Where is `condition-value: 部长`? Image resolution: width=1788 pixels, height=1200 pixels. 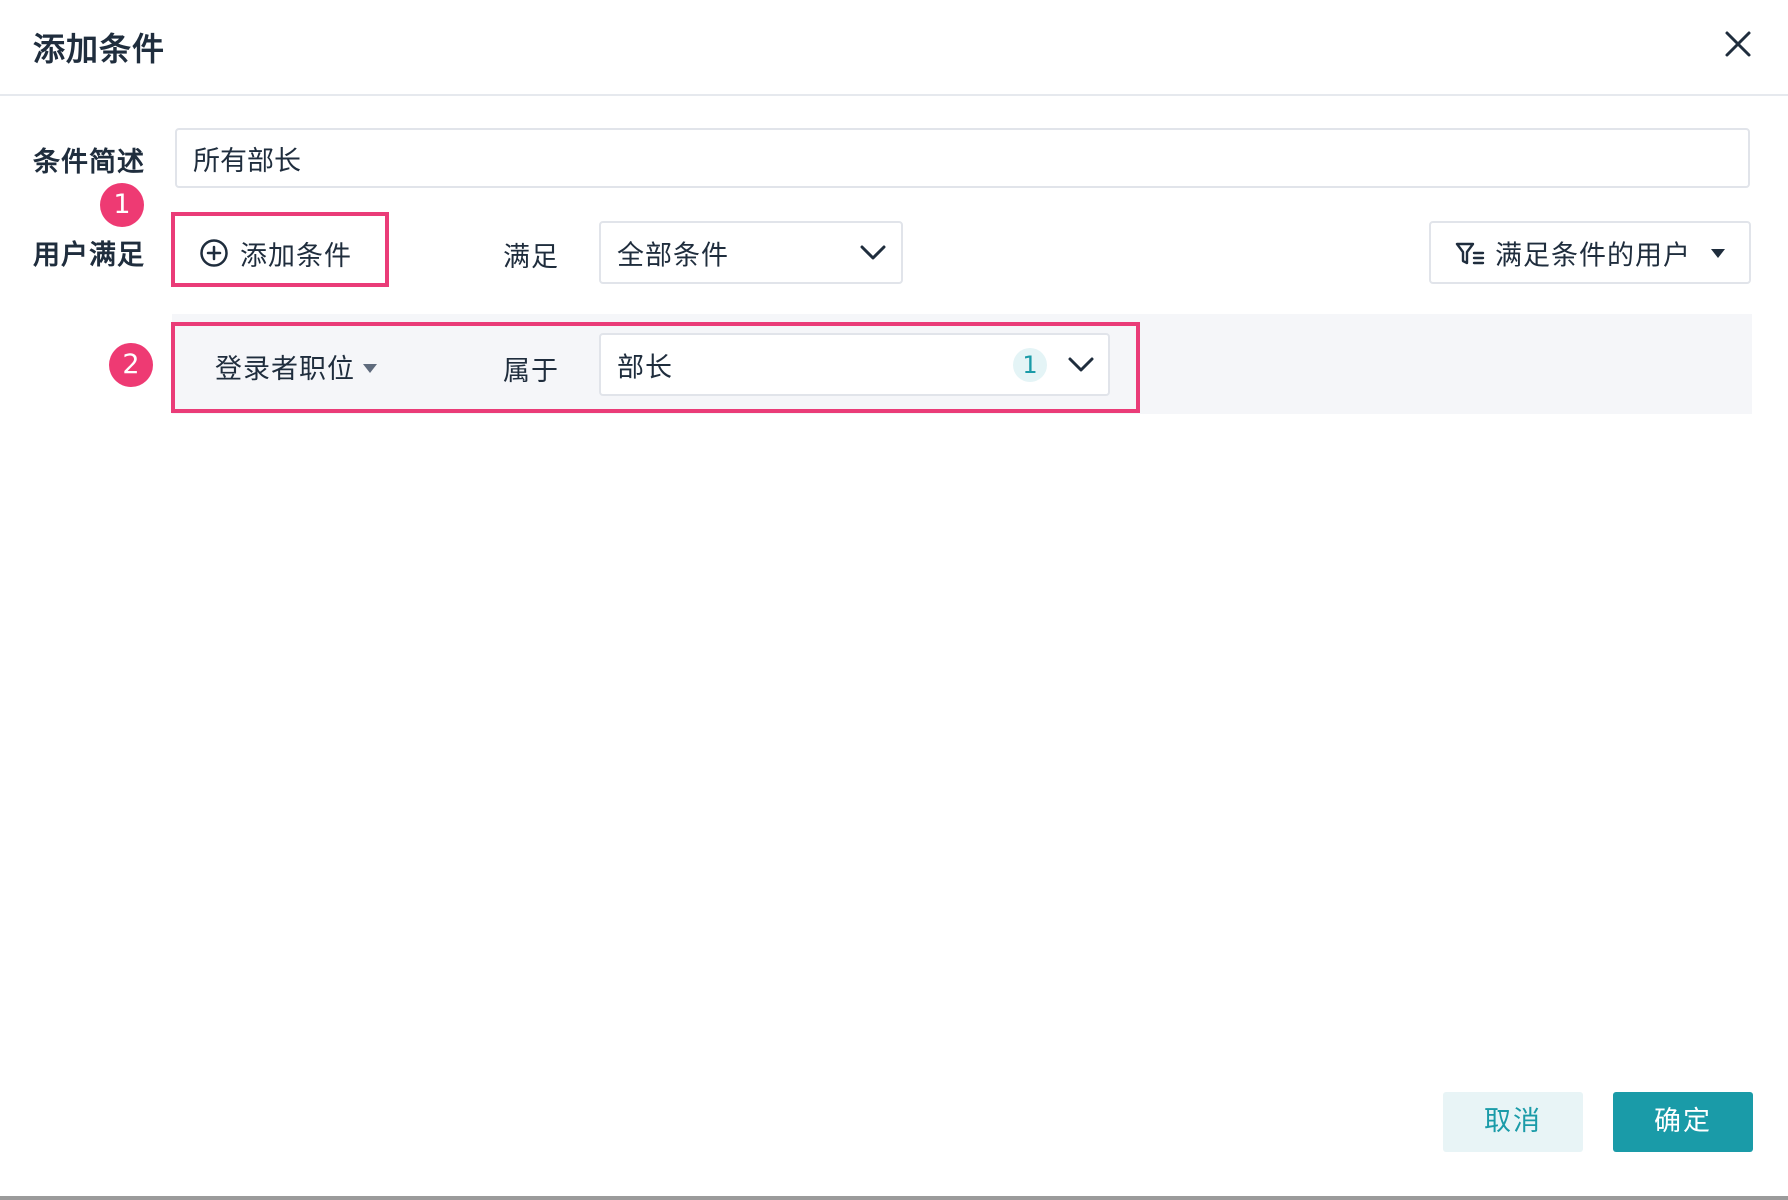
condition-value: 部长 is located at coordinates (645, 367).